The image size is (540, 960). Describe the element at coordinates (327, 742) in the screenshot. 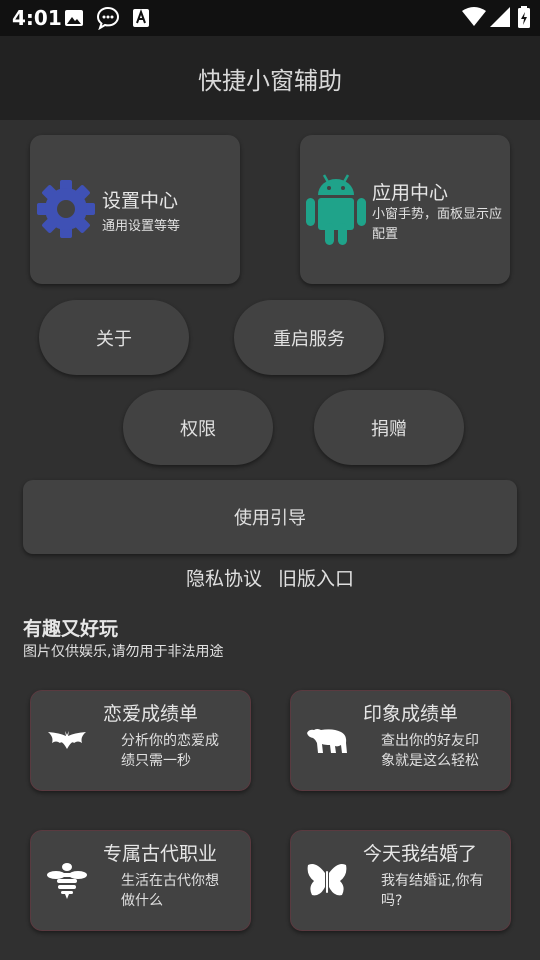

I see `bear-icon` at that location.